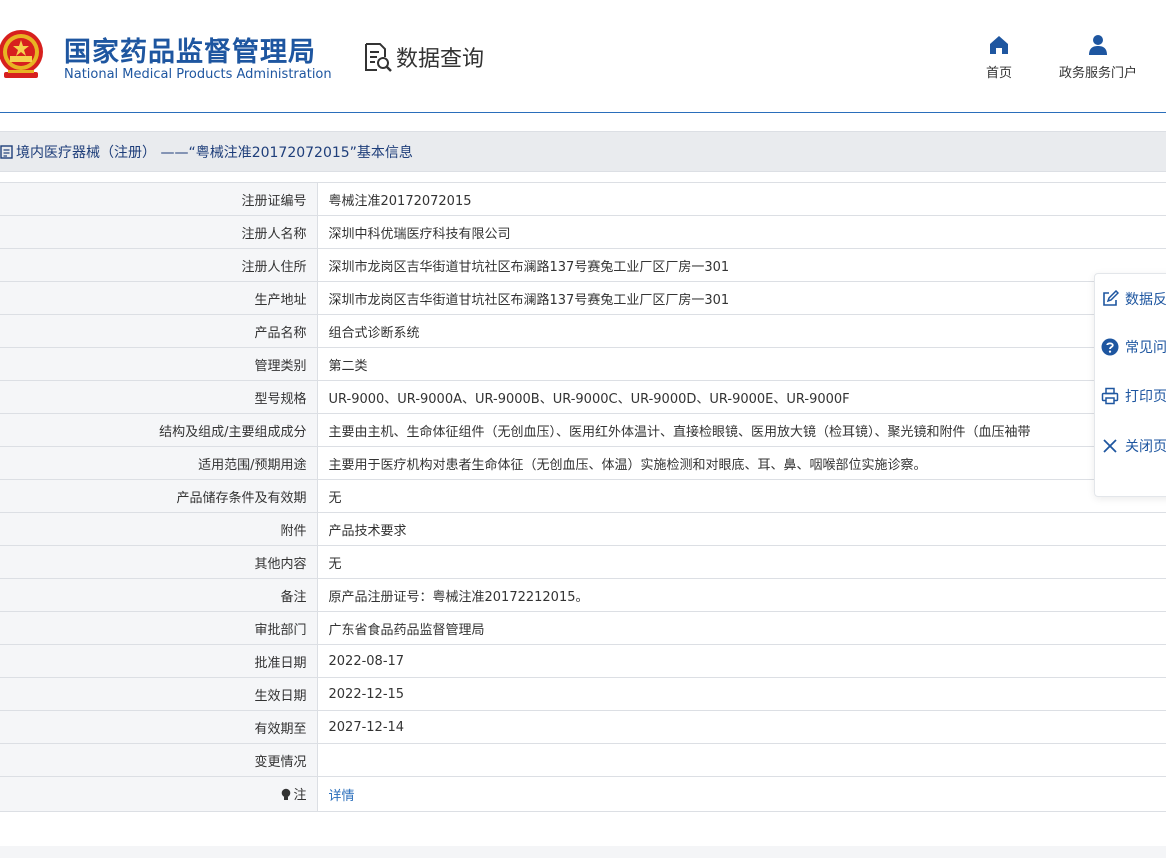  I want to click on close-page-button: 关闭页, so click(1133, 446).